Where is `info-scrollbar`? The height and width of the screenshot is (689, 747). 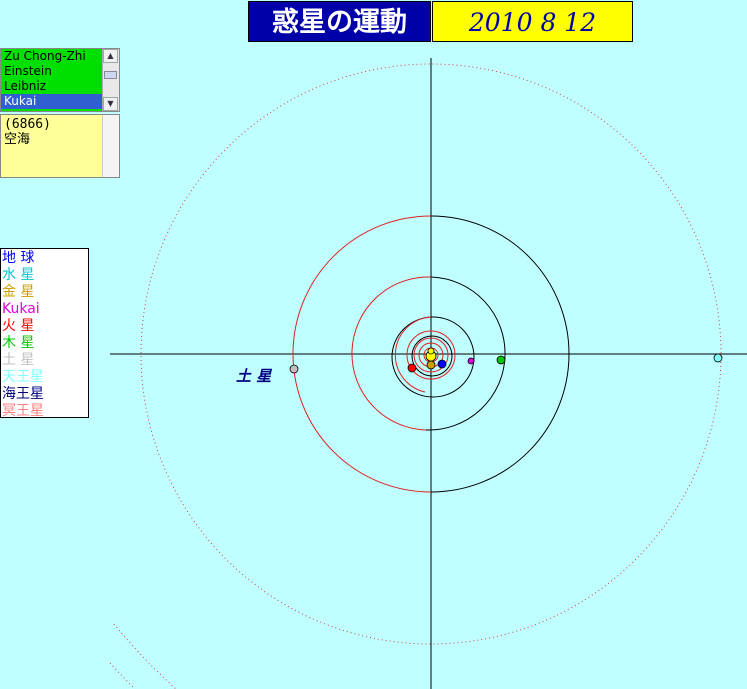 info-scrollbar is located at coordinates (110, 146).